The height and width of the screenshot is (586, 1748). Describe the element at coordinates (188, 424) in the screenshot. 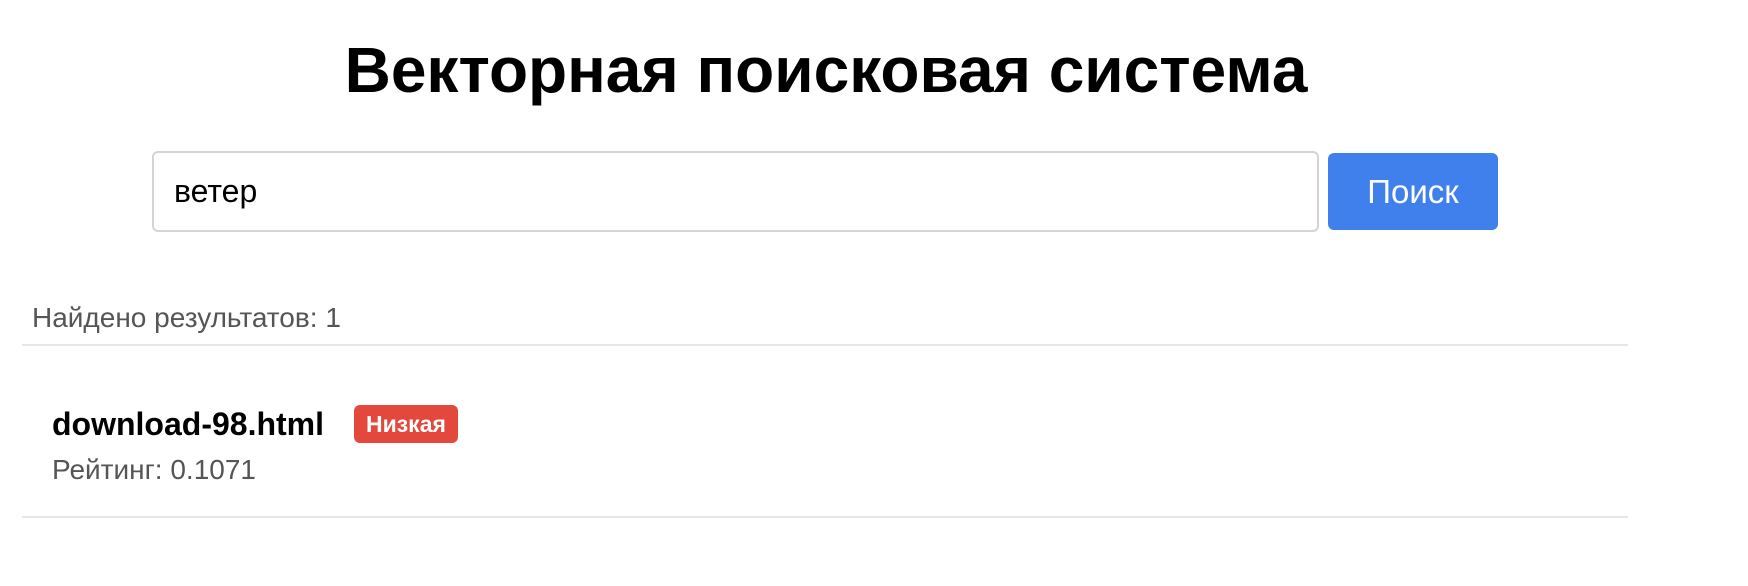

I see `result-title-link: download-98.html` at that location.